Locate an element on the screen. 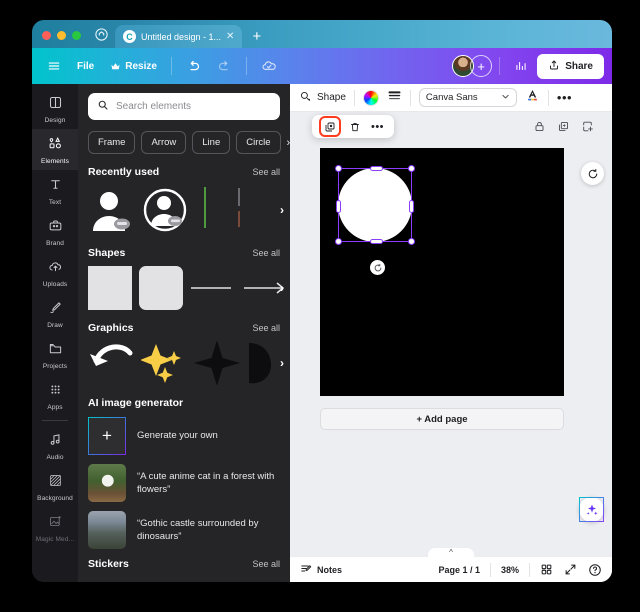 The height and width of the screenshot is (612, 640). shape-rounded-square is located at coordinates (161, 288).